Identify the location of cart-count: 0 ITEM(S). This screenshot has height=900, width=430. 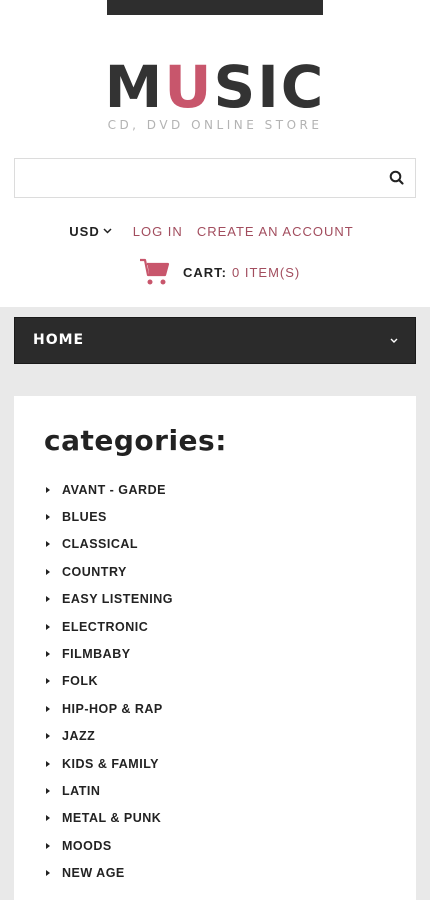
(266, 272).